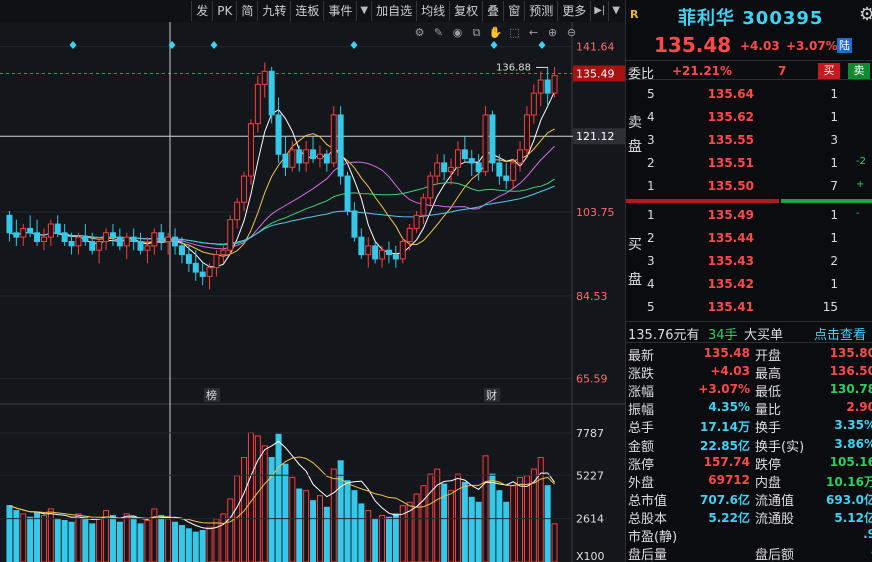 This screenshot has width=872, height=562. Describe the element at coordinates (224, 11) in the screenshot. I see `toolbar-item-pk: PK` at that location.